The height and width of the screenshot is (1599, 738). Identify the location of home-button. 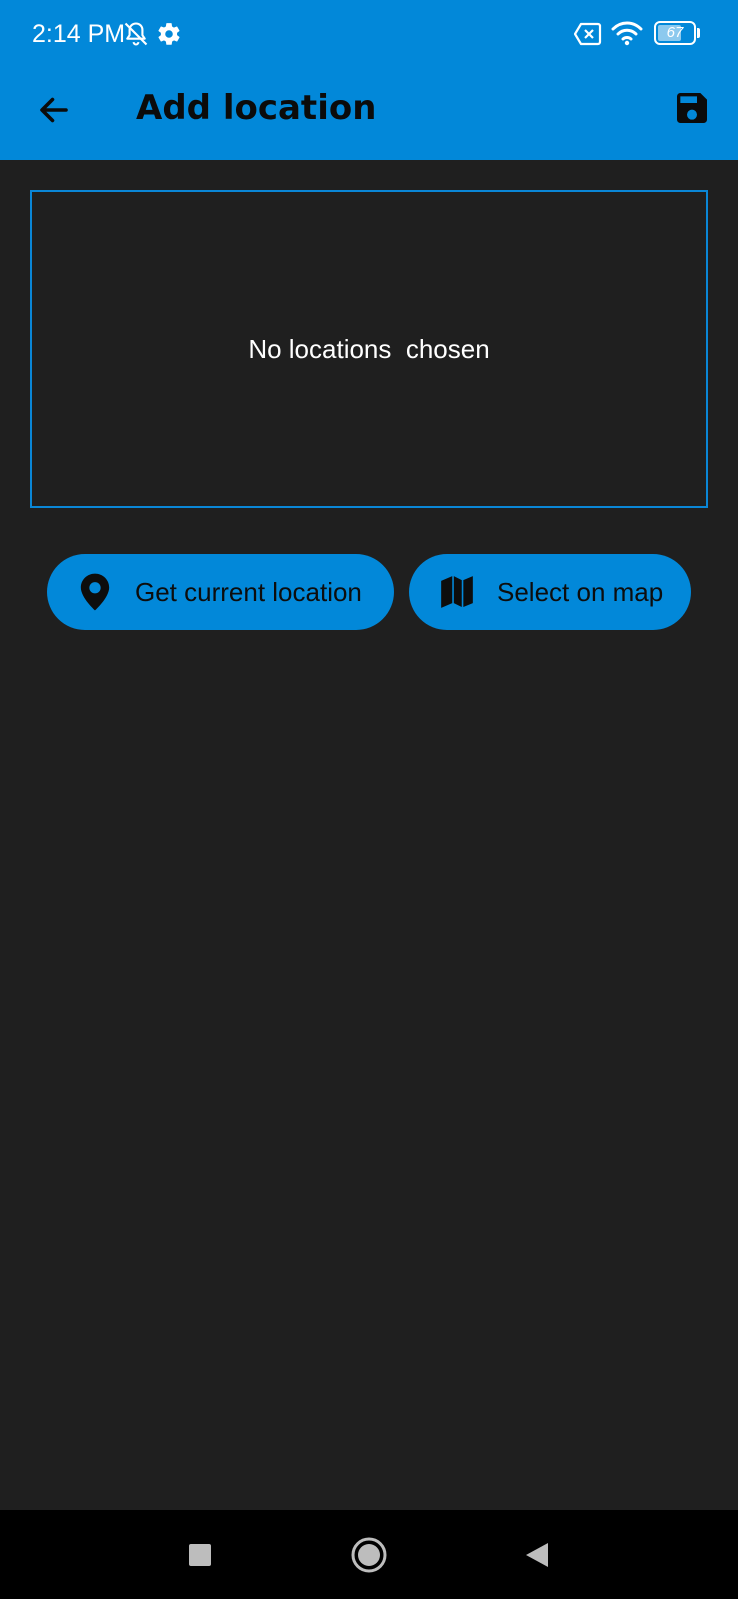
(369, 1555).